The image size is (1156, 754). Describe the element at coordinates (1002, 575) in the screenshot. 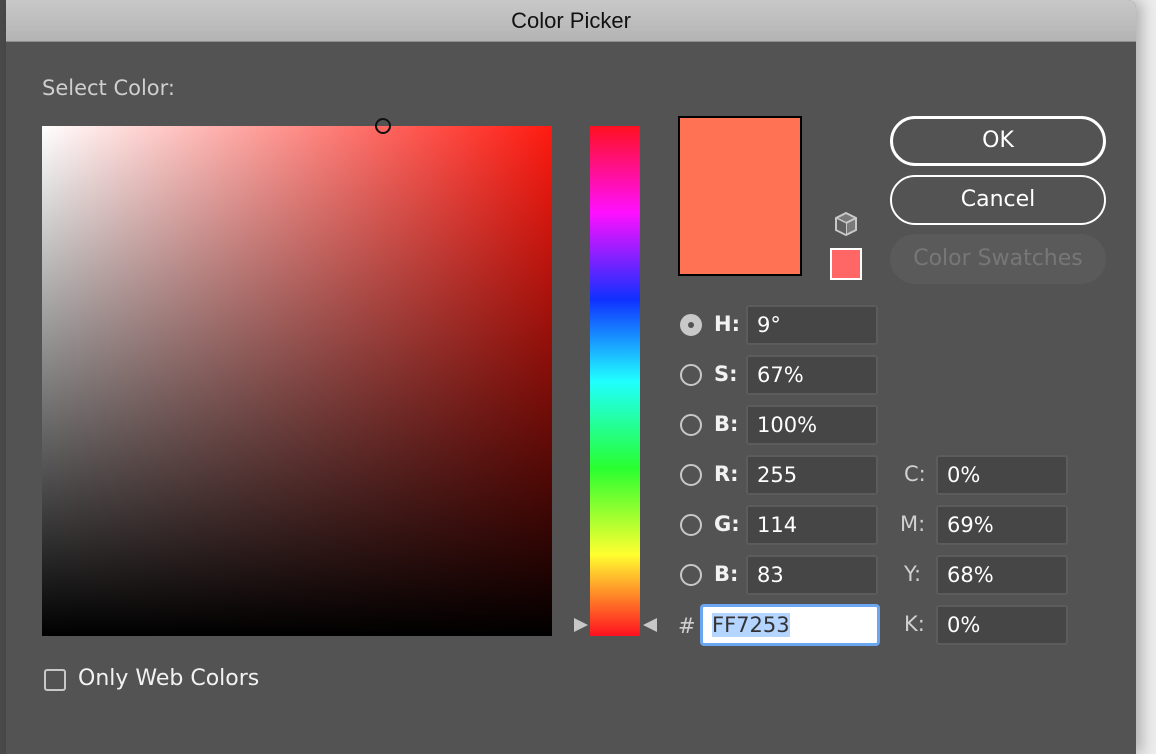

I see `yellow-input: 68%` at that location.